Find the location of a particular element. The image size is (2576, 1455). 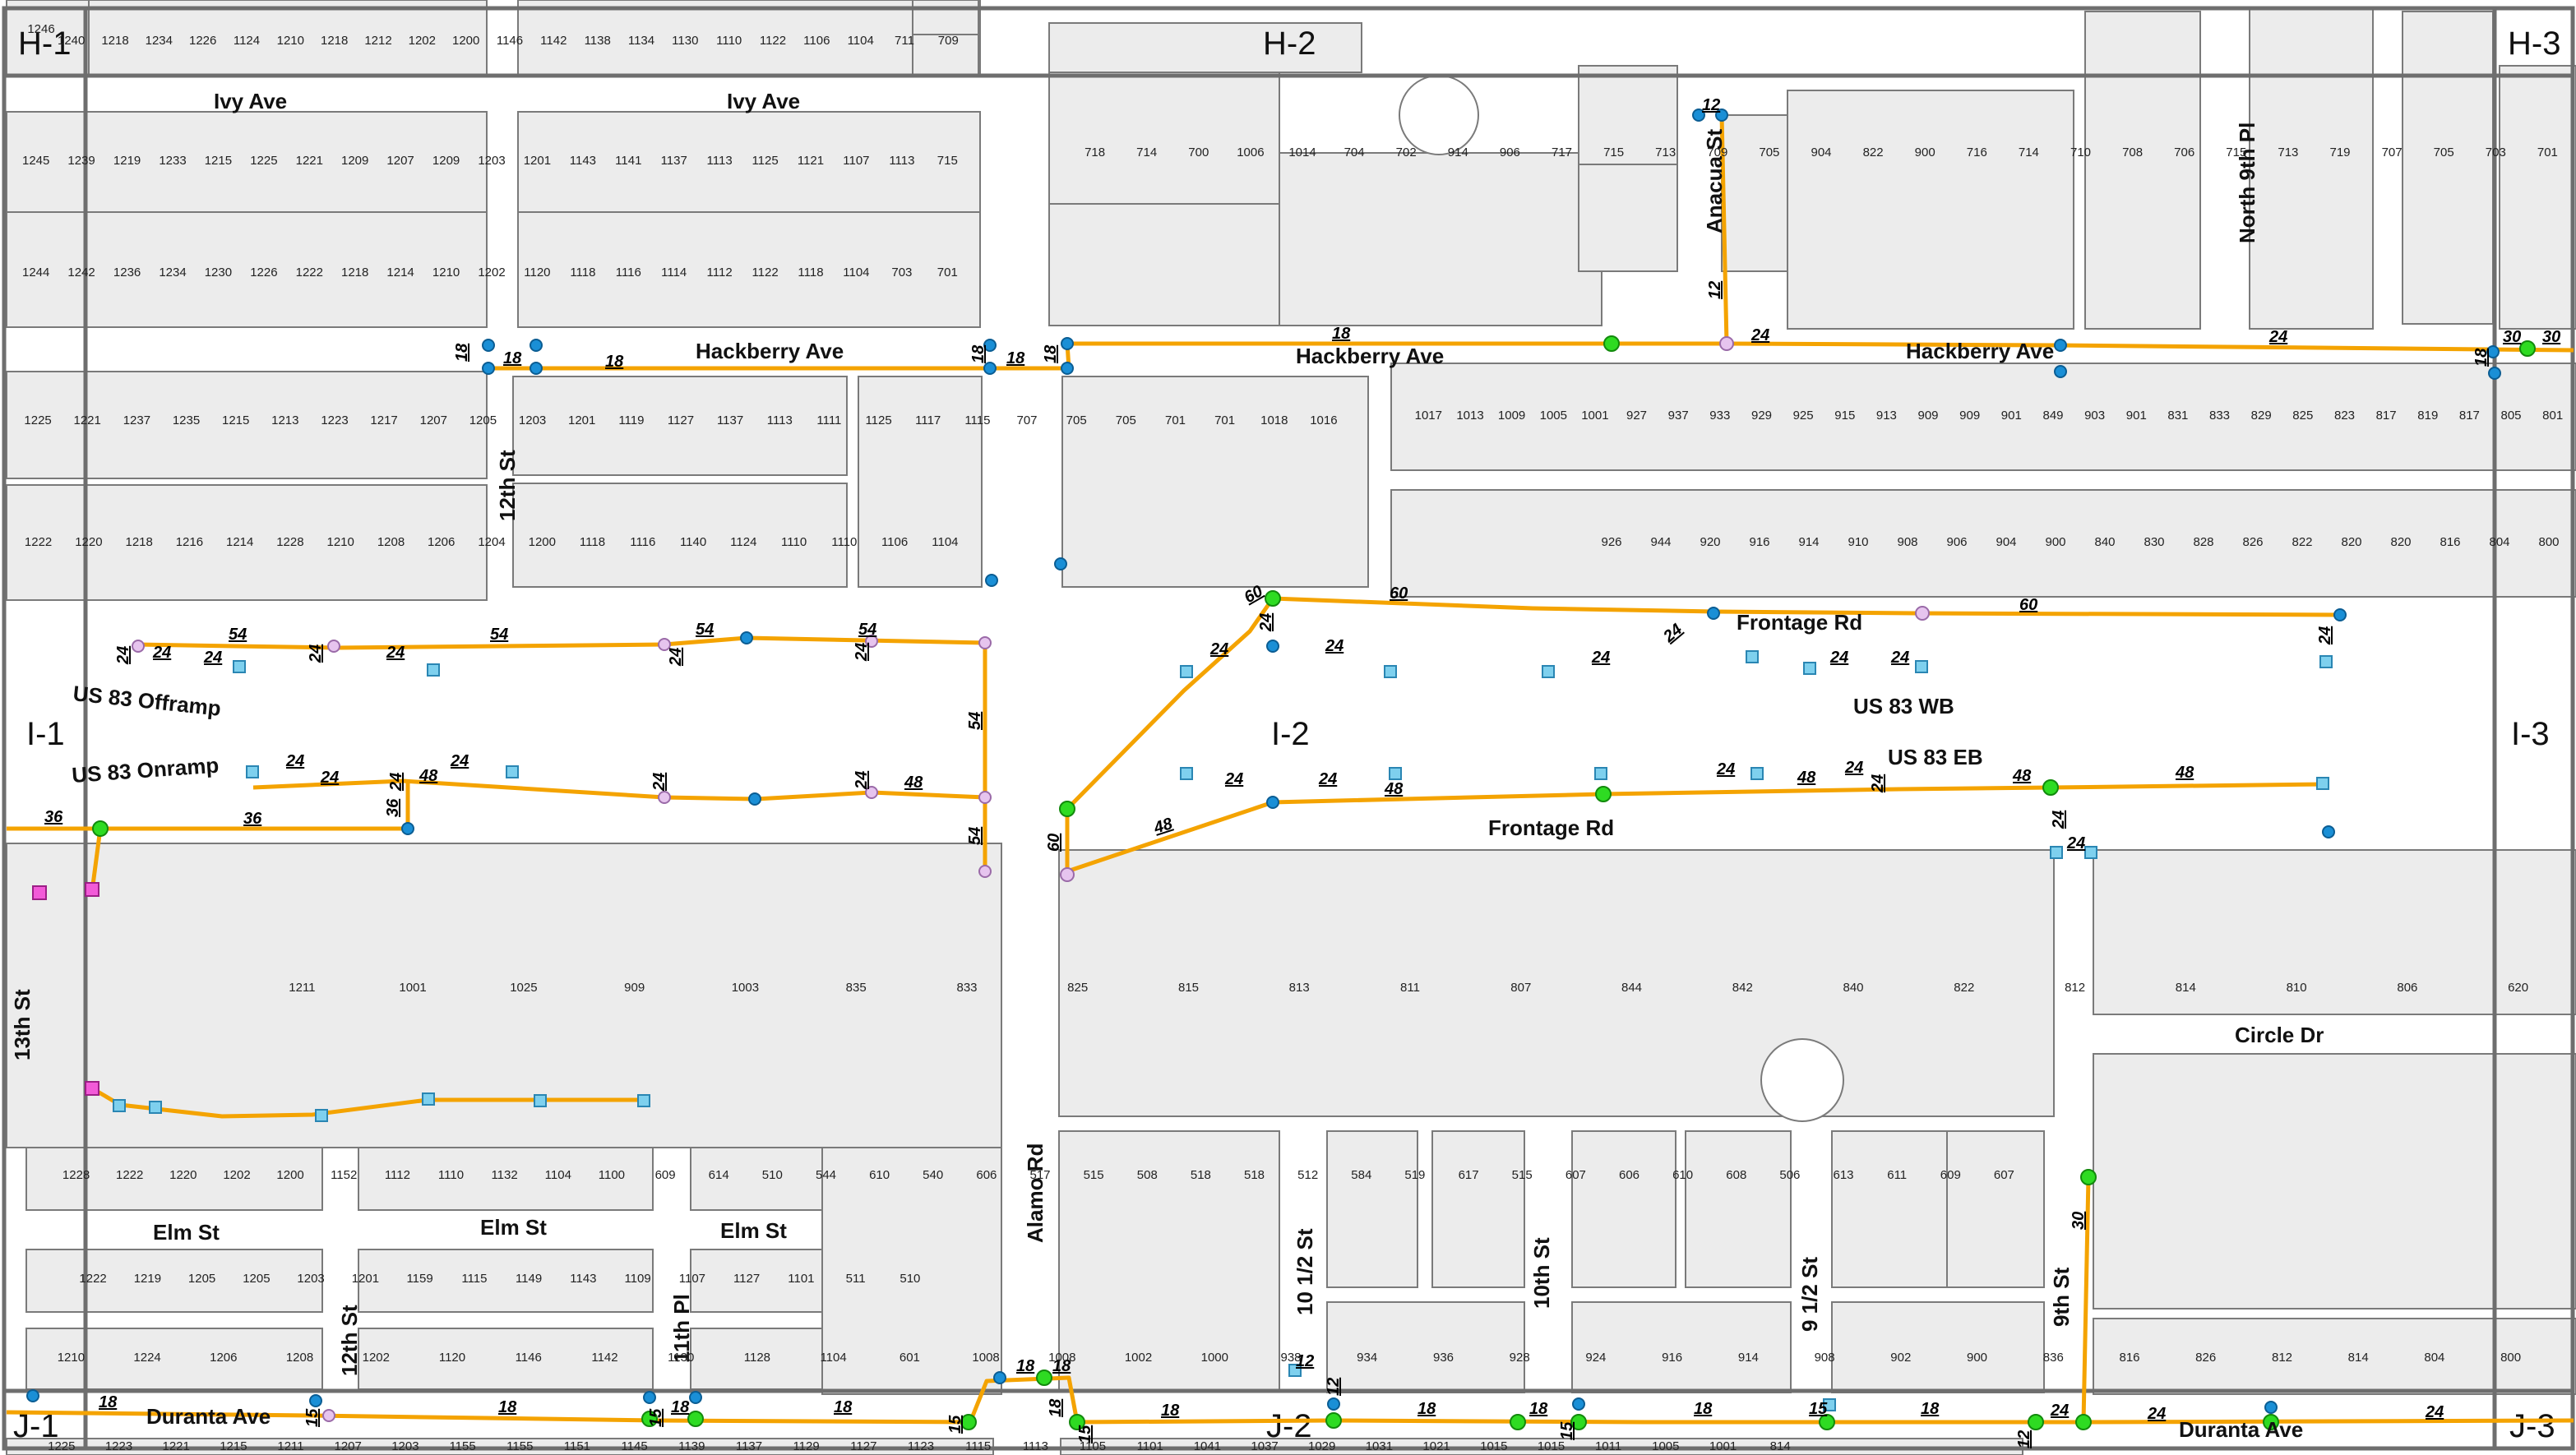

parcel-address: 1016 is located at coordinates (1323, 420).